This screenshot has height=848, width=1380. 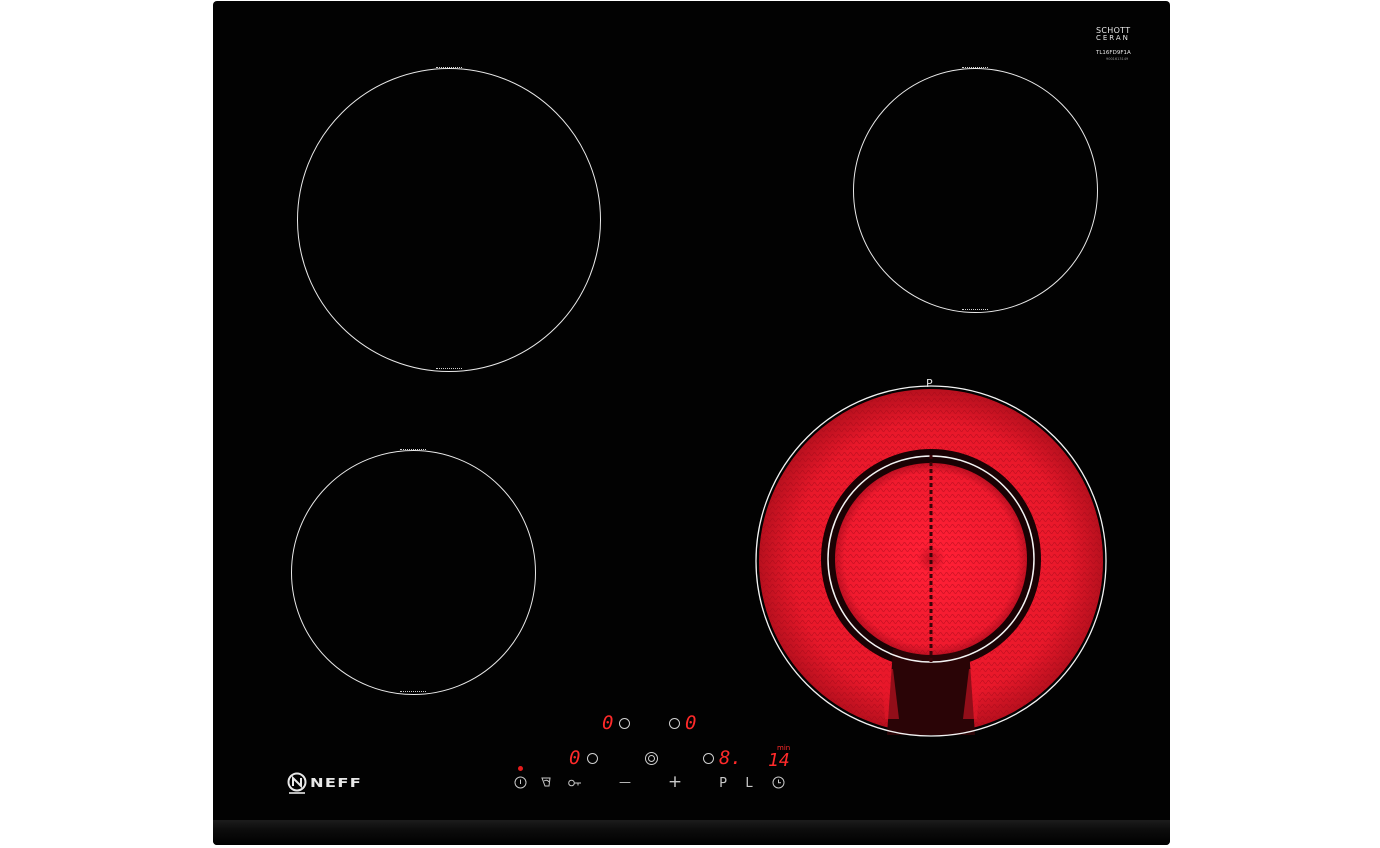 I want to click on neff-logo: NEFF, so click(x=324, y=784).